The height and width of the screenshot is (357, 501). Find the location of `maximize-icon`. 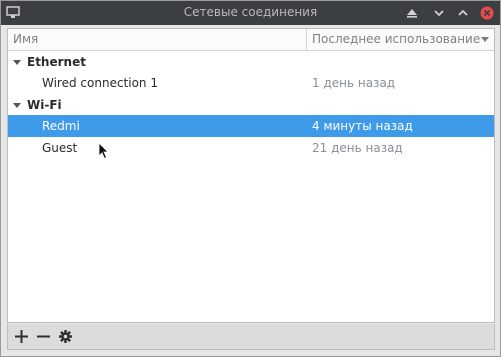

maximize-icon is located at coordinates (463, 13).